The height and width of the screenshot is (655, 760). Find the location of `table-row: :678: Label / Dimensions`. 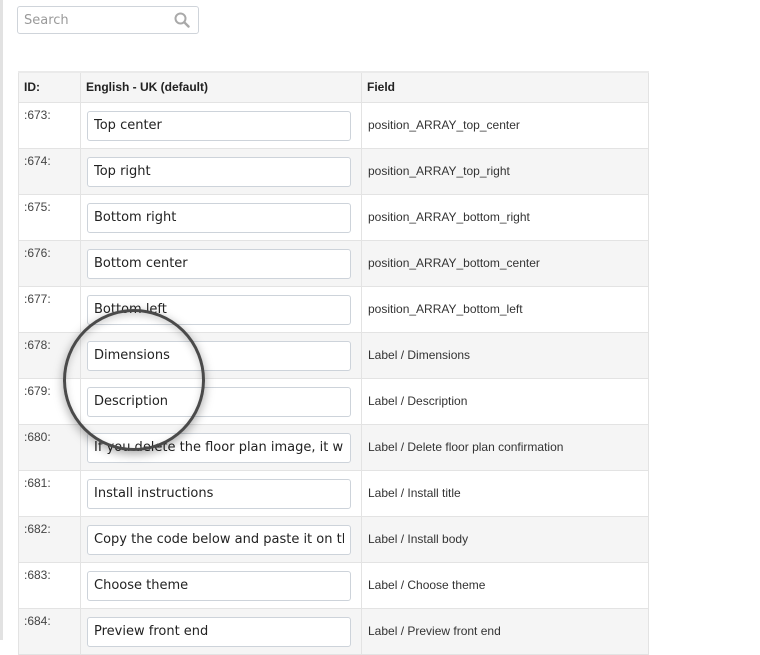

table-row: :678: Label / Dimensions is located at coordinates (333, 355).